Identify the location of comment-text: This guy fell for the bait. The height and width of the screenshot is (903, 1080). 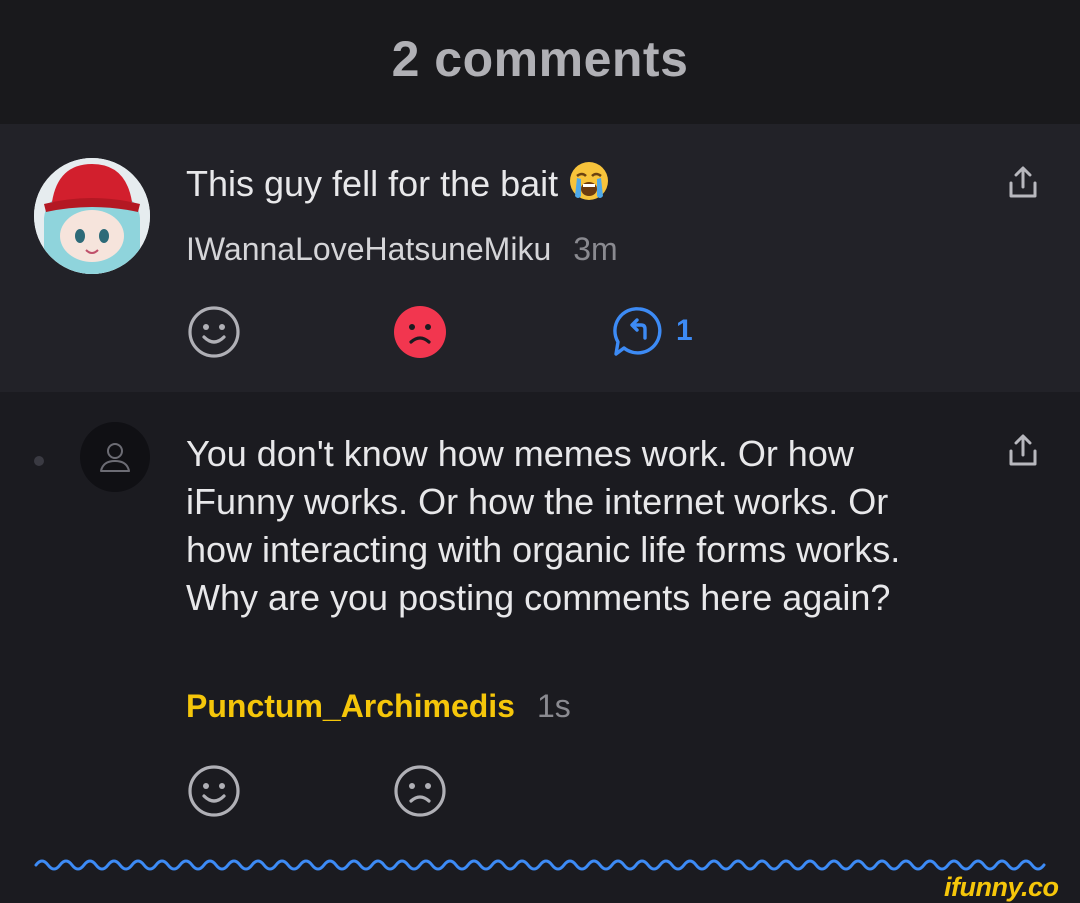
(398, 187).